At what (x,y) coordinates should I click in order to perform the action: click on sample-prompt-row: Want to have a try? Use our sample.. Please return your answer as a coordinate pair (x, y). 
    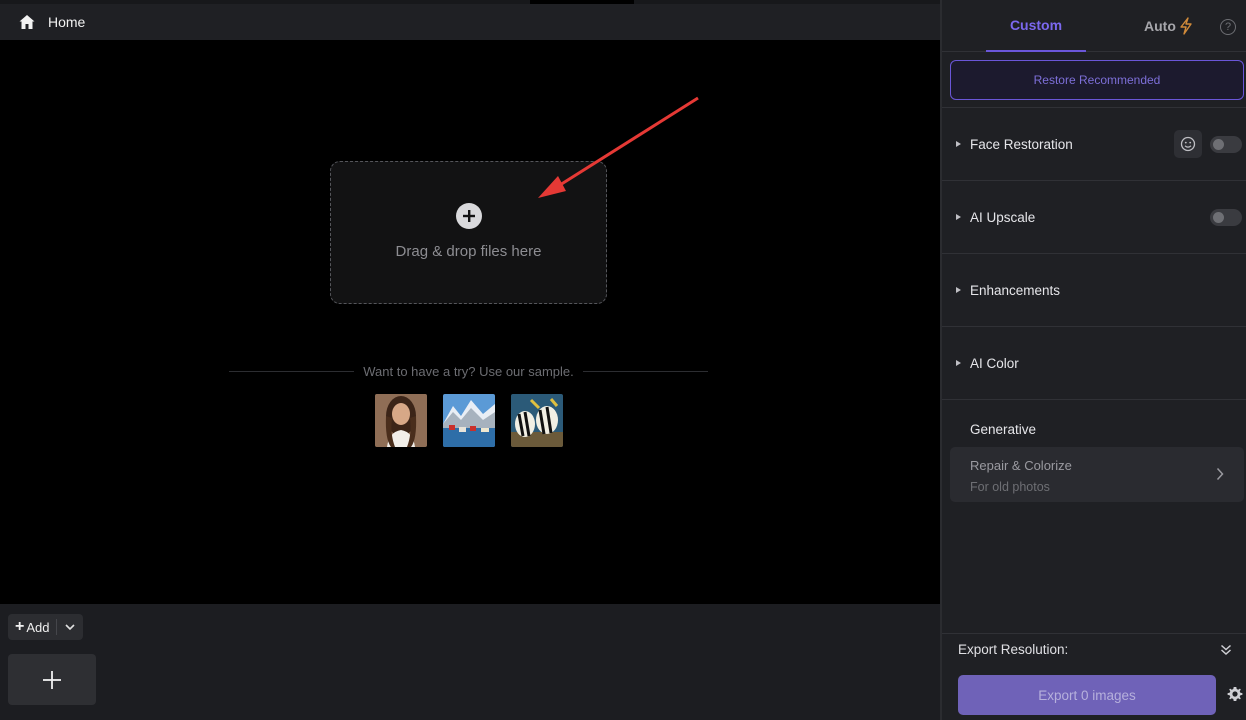
    Looking at the image, I should click on (469, 371).